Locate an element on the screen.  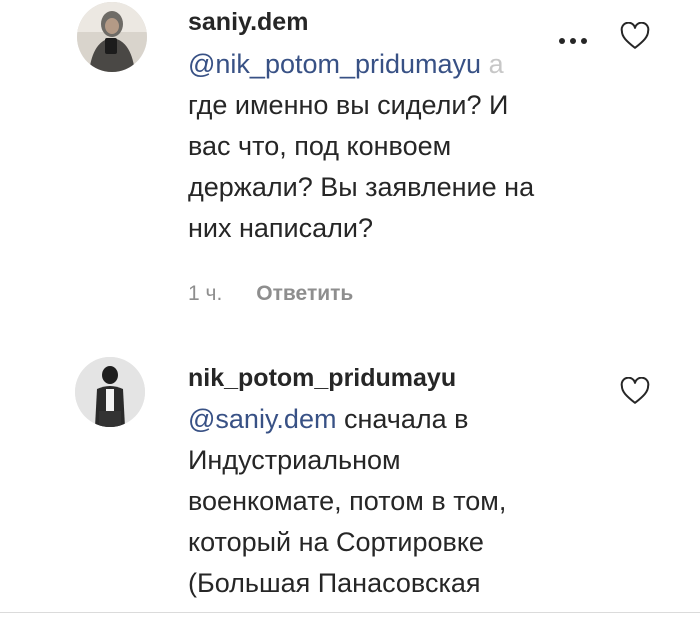
divider is located at coordinates (350, 612).